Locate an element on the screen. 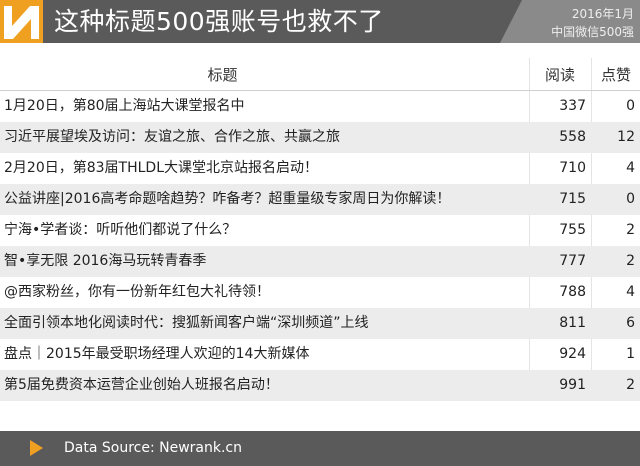 This screenshot has width=640, height=466. row-reads: 337 is located at coordinates (572, 106).